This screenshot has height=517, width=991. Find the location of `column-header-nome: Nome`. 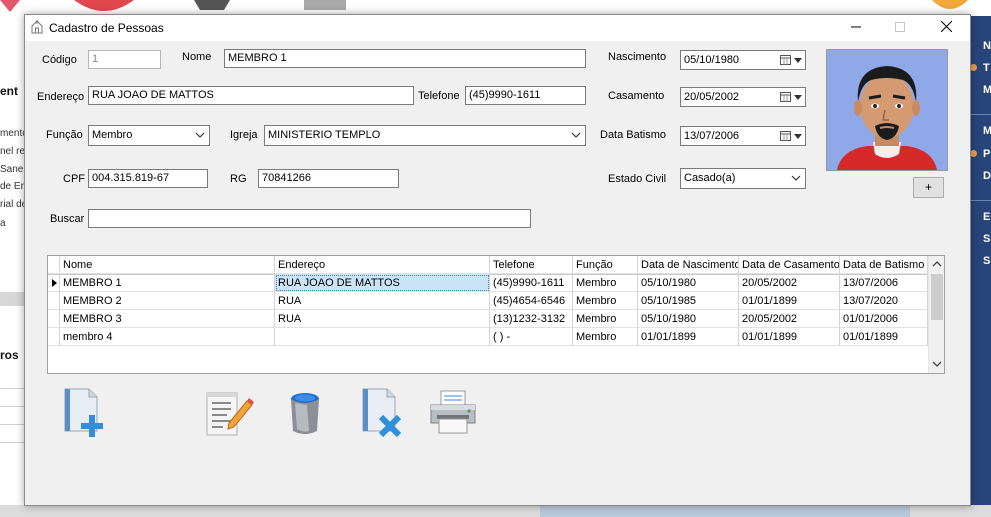

column-header-nome: Nome is located at coordinates (167, 265).